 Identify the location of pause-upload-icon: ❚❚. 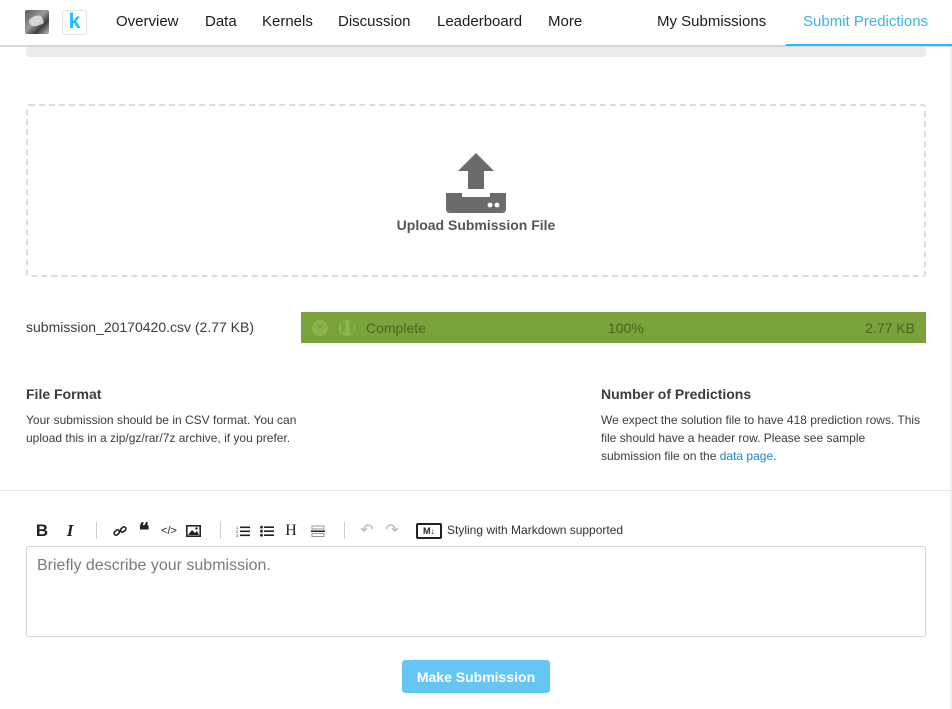
(347, 328).